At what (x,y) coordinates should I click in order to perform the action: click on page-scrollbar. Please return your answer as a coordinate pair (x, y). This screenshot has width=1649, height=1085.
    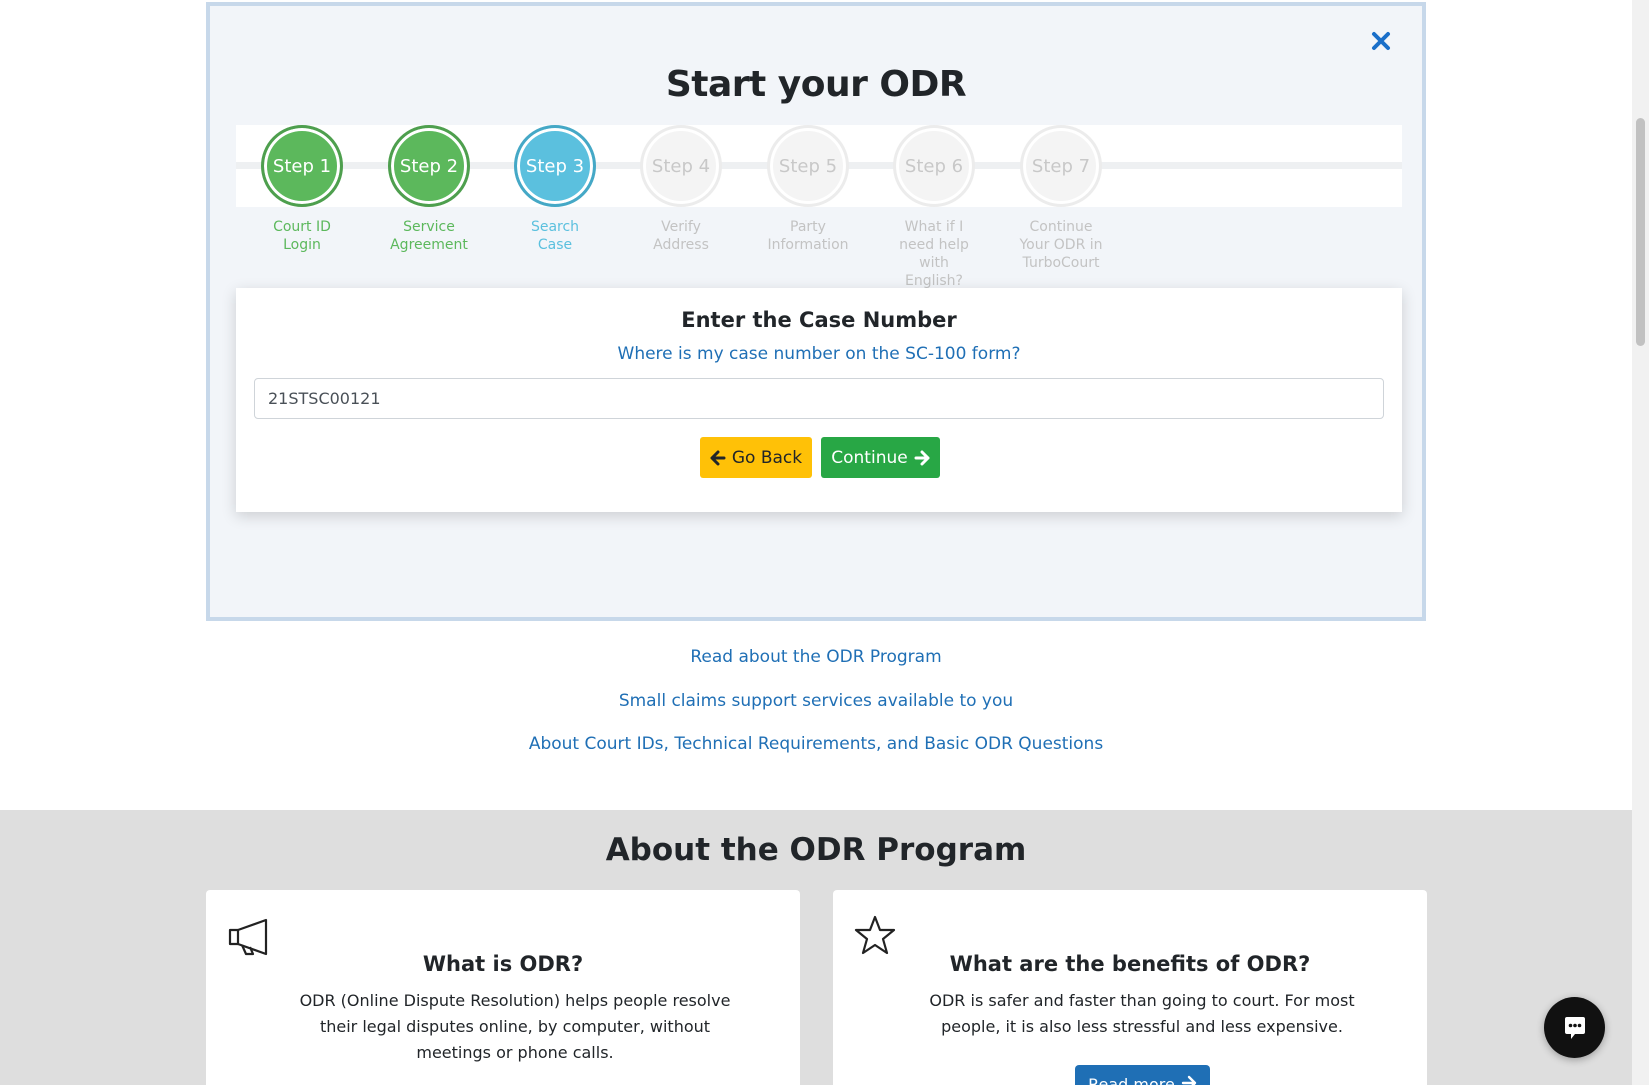
    Looking at the image, I should click on (1640, 542).